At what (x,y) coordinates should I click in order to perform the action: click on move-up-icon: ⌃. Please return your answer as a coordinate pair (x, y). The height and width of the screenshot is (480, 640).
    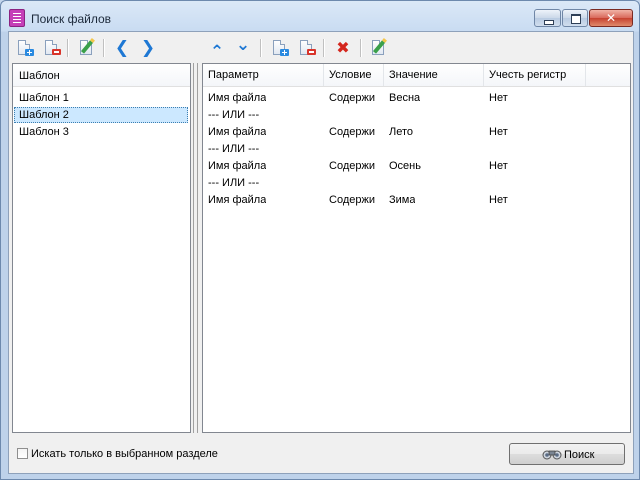
    Looking at the image, I should click on (217, 52).